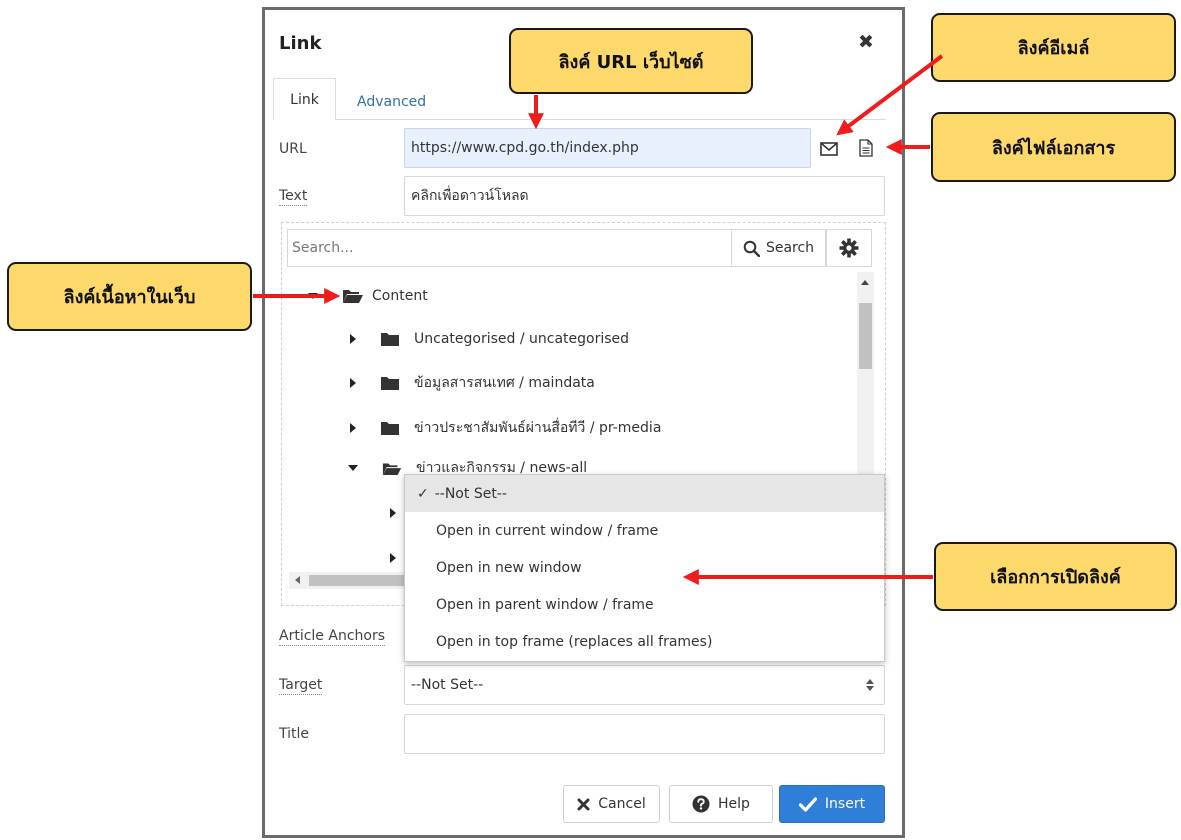 This screenshot has height=840, width=1181. What do you see at coordinates (300, 43) in the screenshot?
I see `dialog-title: Link` at bounding box center [300, 43].